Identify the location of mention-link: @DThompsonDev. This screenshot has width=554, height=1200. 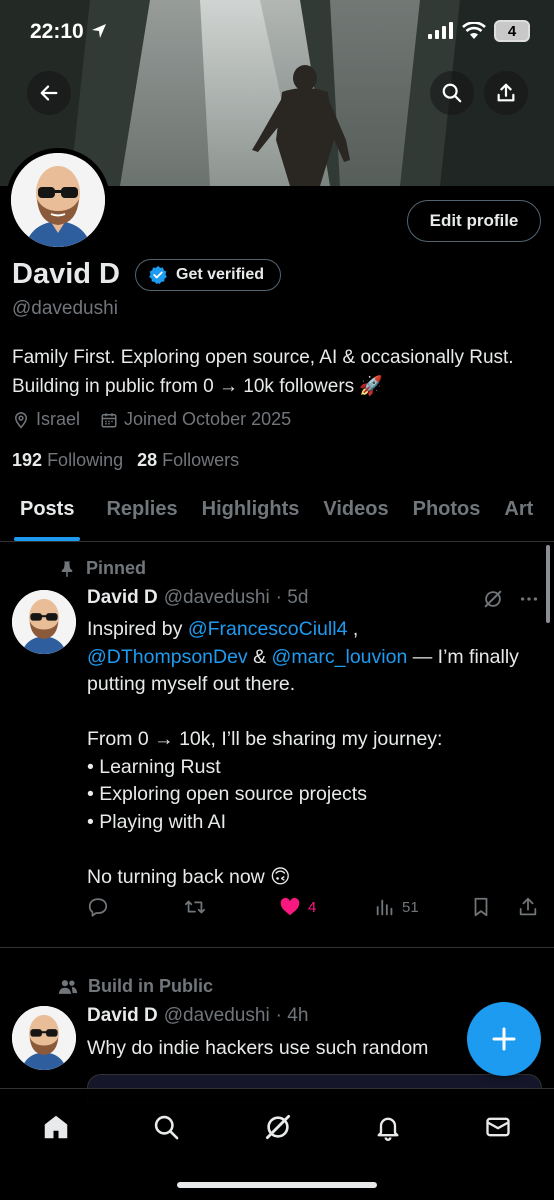
(167, 657).